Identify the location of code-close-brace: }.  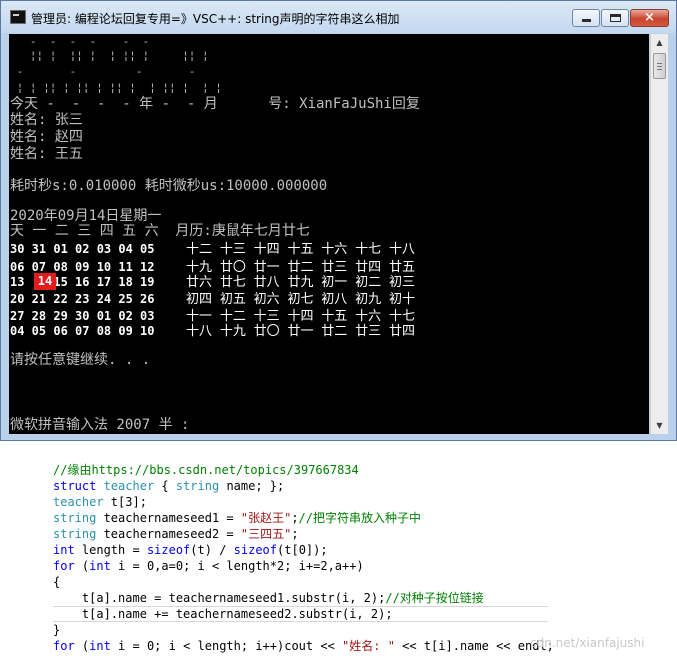
(57, 630).